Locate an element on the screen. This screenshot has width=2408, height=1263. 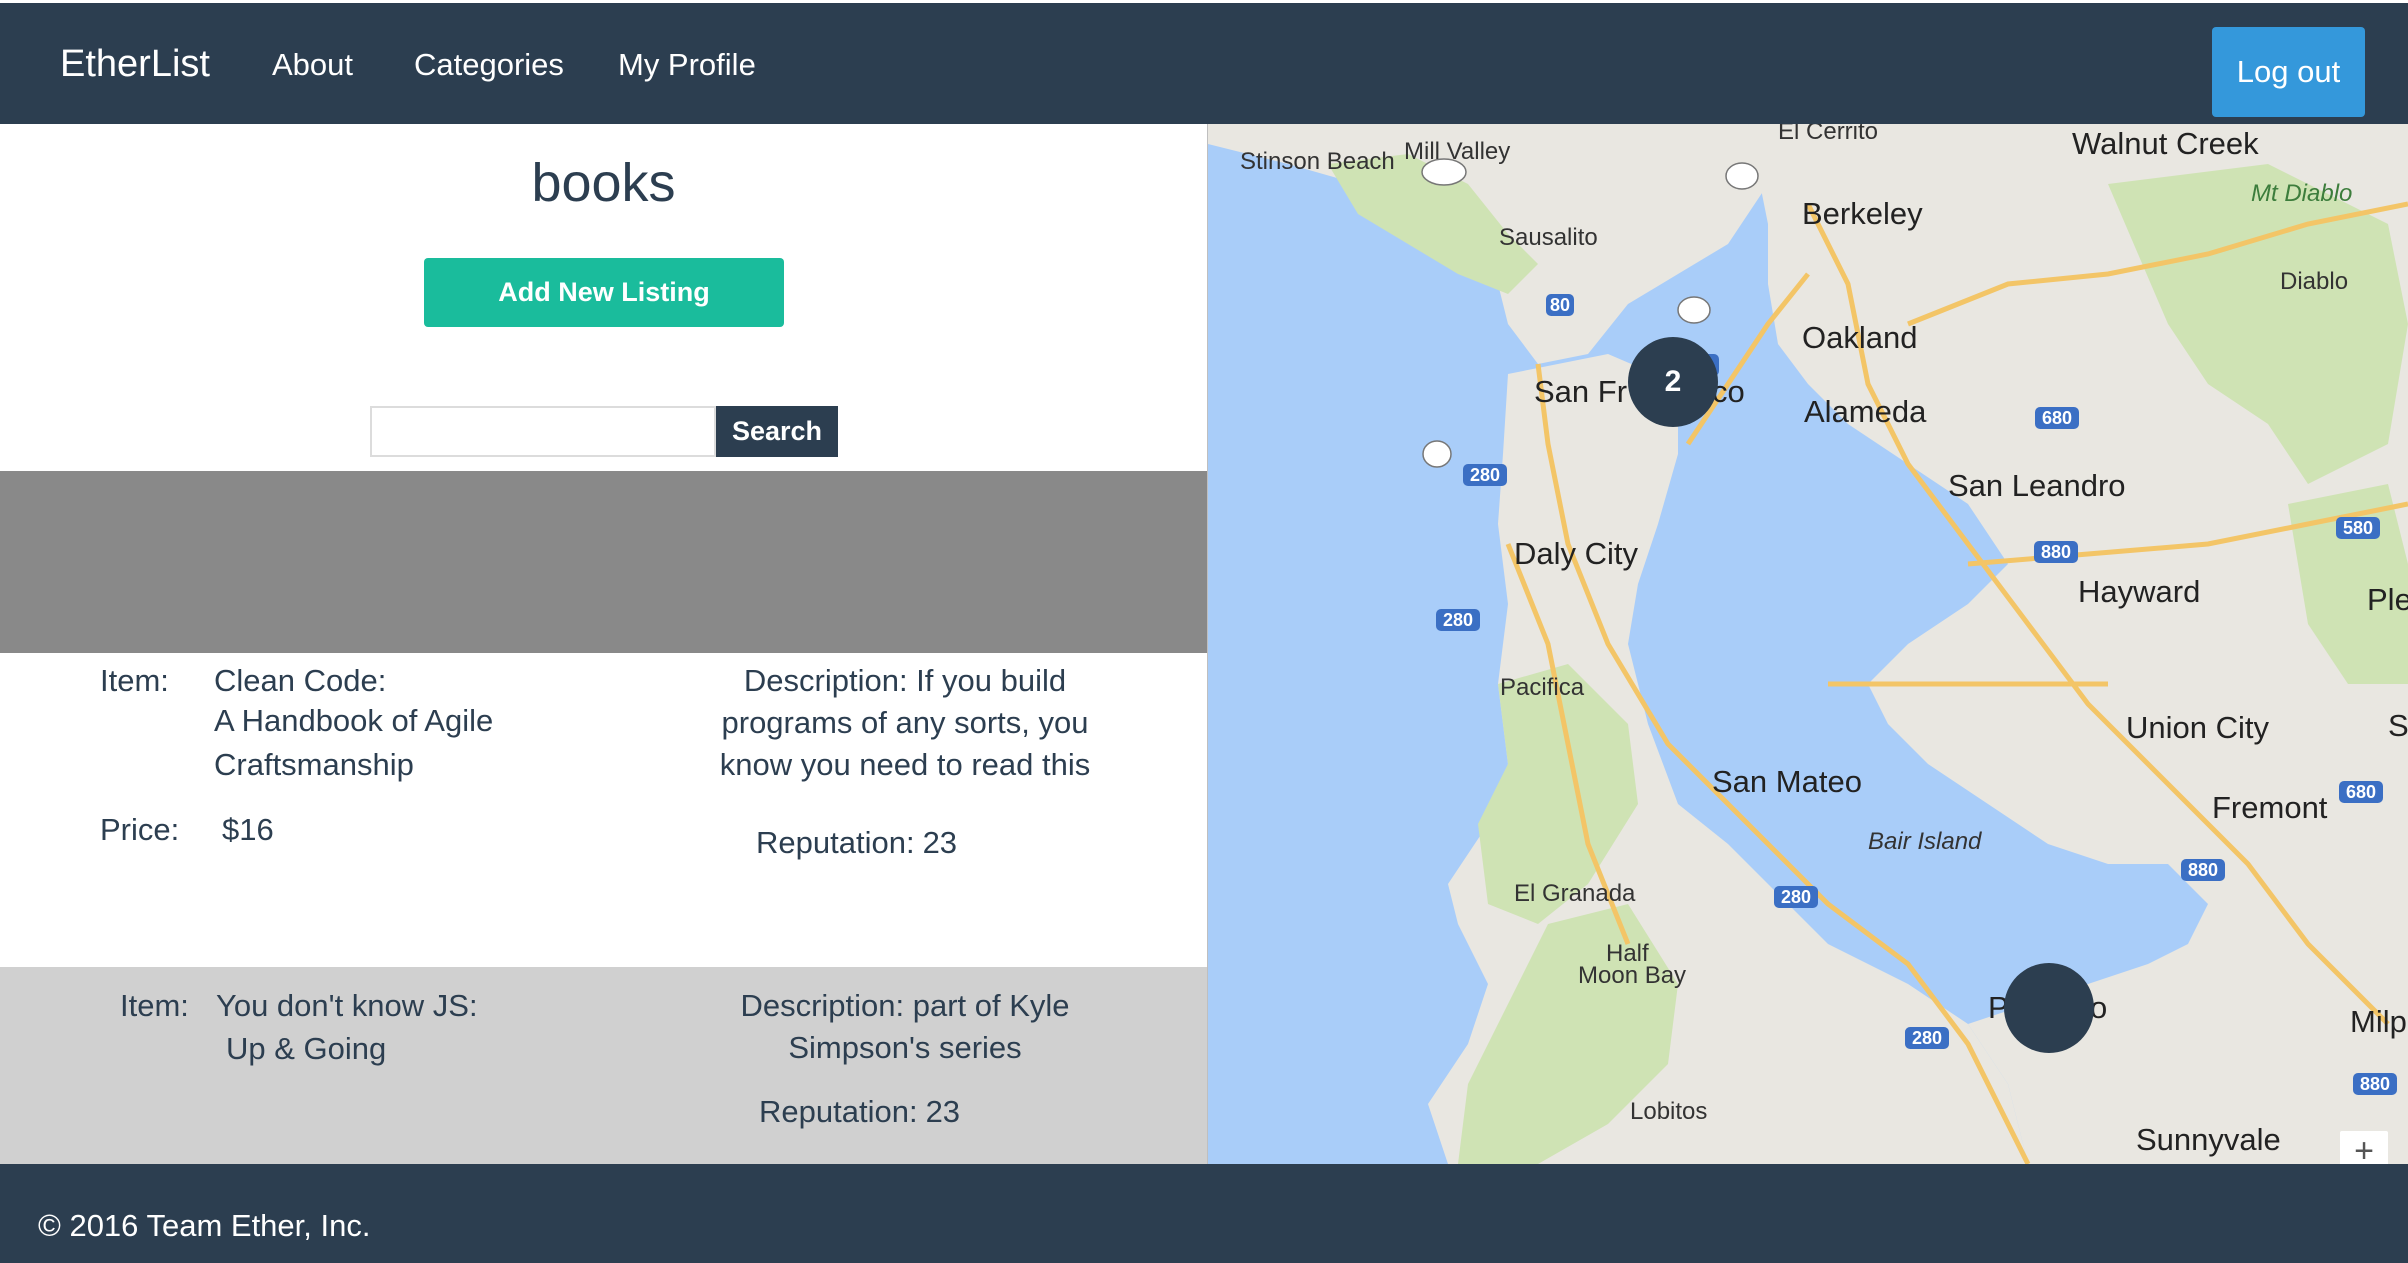
item-title-line: A Handbook of Agile is located at coordinates (354, 720).